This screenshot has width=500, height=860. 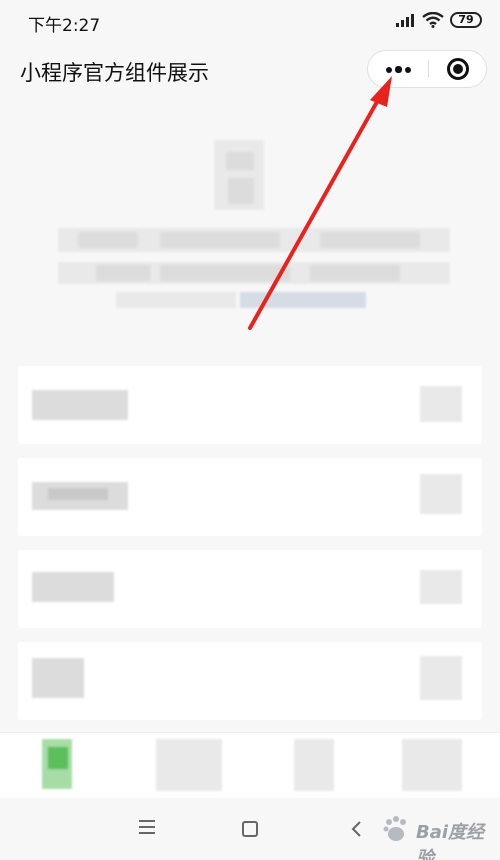 I want to click on capsule-menu, so click(x=427, y=69).